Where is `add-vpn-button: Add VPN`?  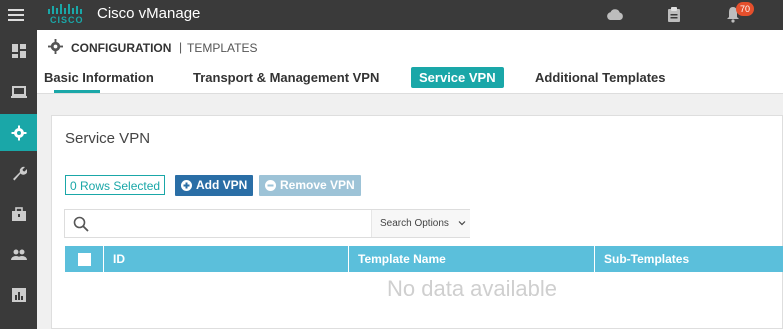
add-vpn-button: Add VPN is located at coordinates (214, 185).